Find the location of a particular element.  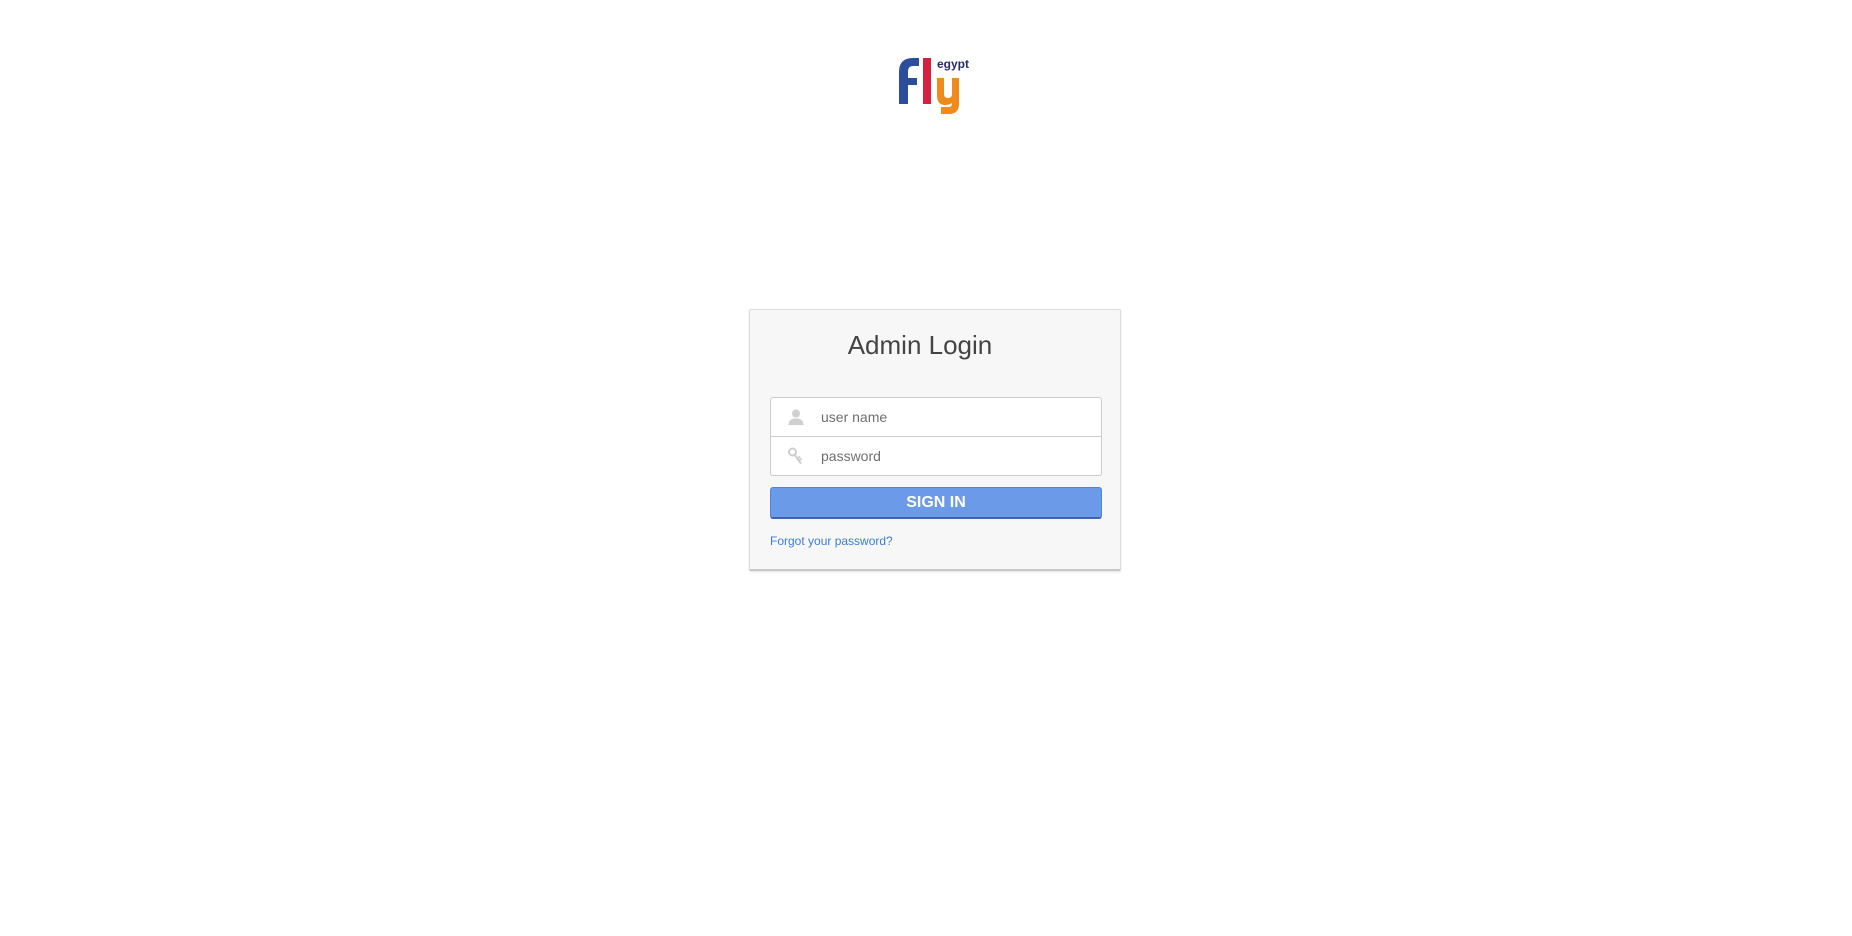

svg-text: egypt is located at coordinates (953, 64).